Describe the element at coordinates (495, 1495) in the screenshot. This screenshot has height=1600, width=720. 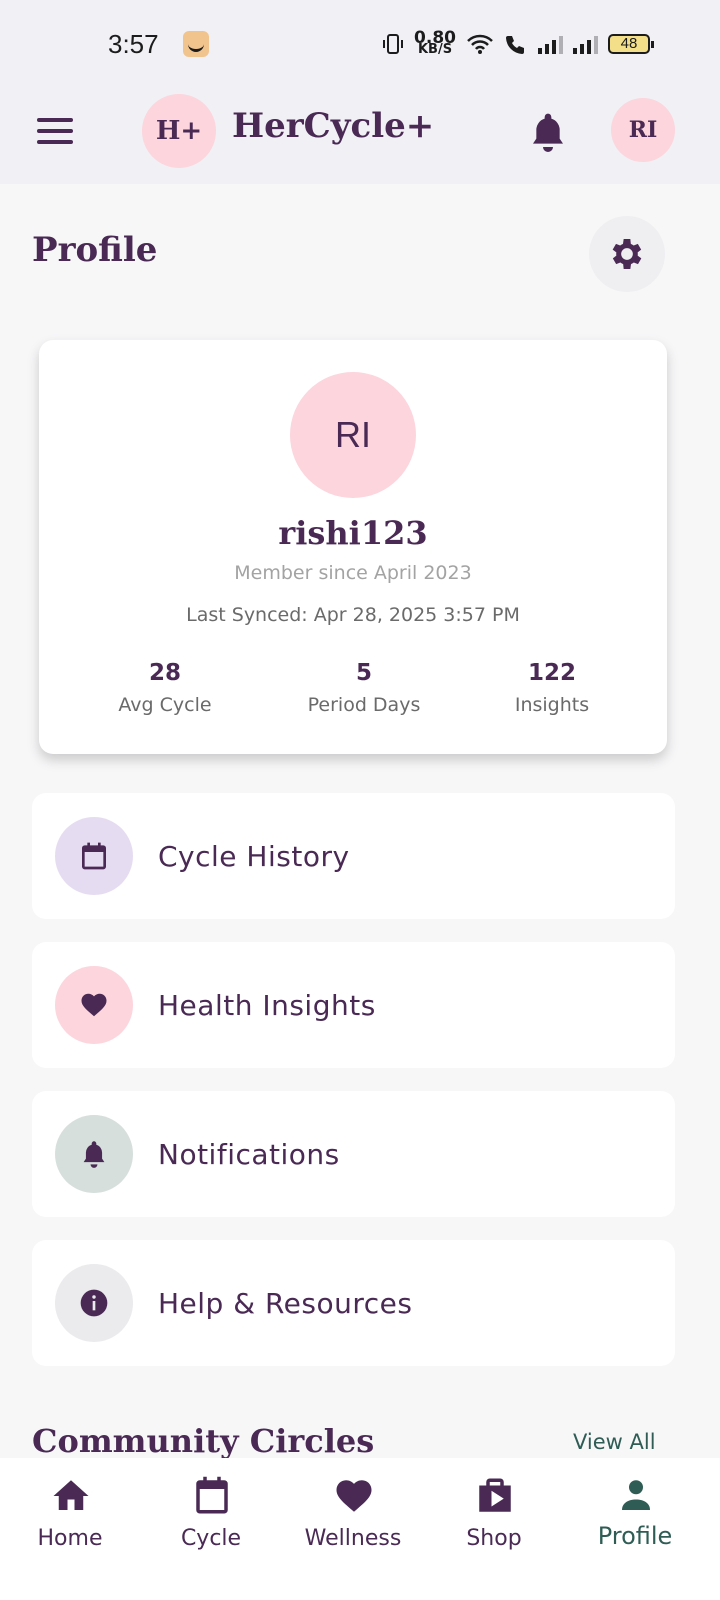
I see `shop-icon` at that location.